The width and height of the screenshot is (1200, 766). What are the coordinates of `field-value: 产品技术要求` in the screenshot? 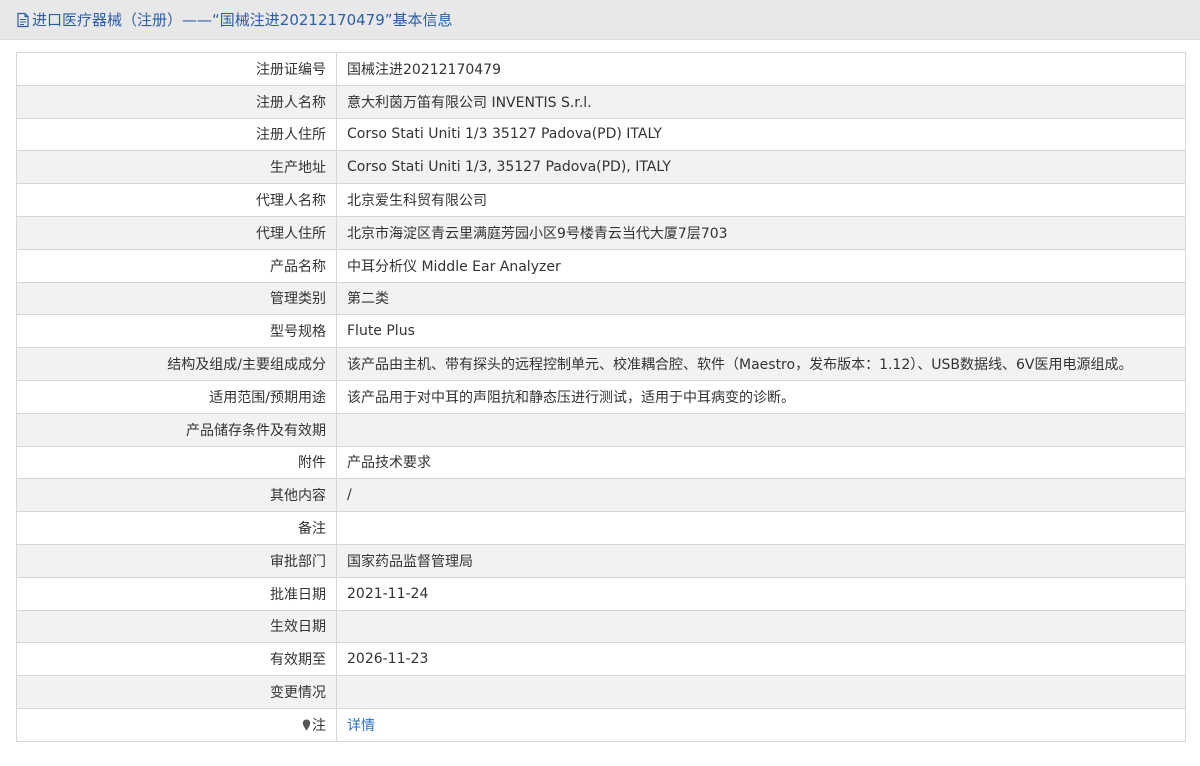 It's located at (761, 462).